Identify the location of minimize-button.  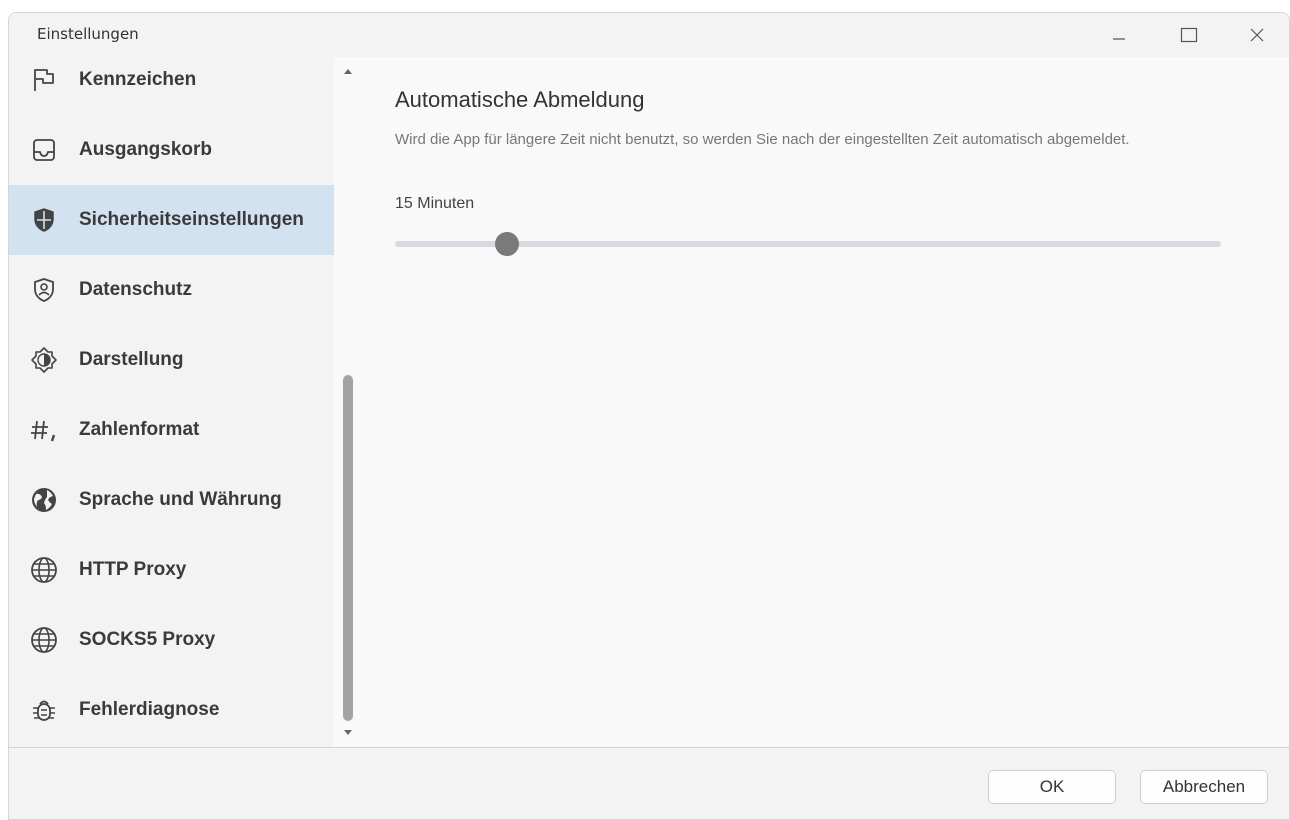
(1119, 35).